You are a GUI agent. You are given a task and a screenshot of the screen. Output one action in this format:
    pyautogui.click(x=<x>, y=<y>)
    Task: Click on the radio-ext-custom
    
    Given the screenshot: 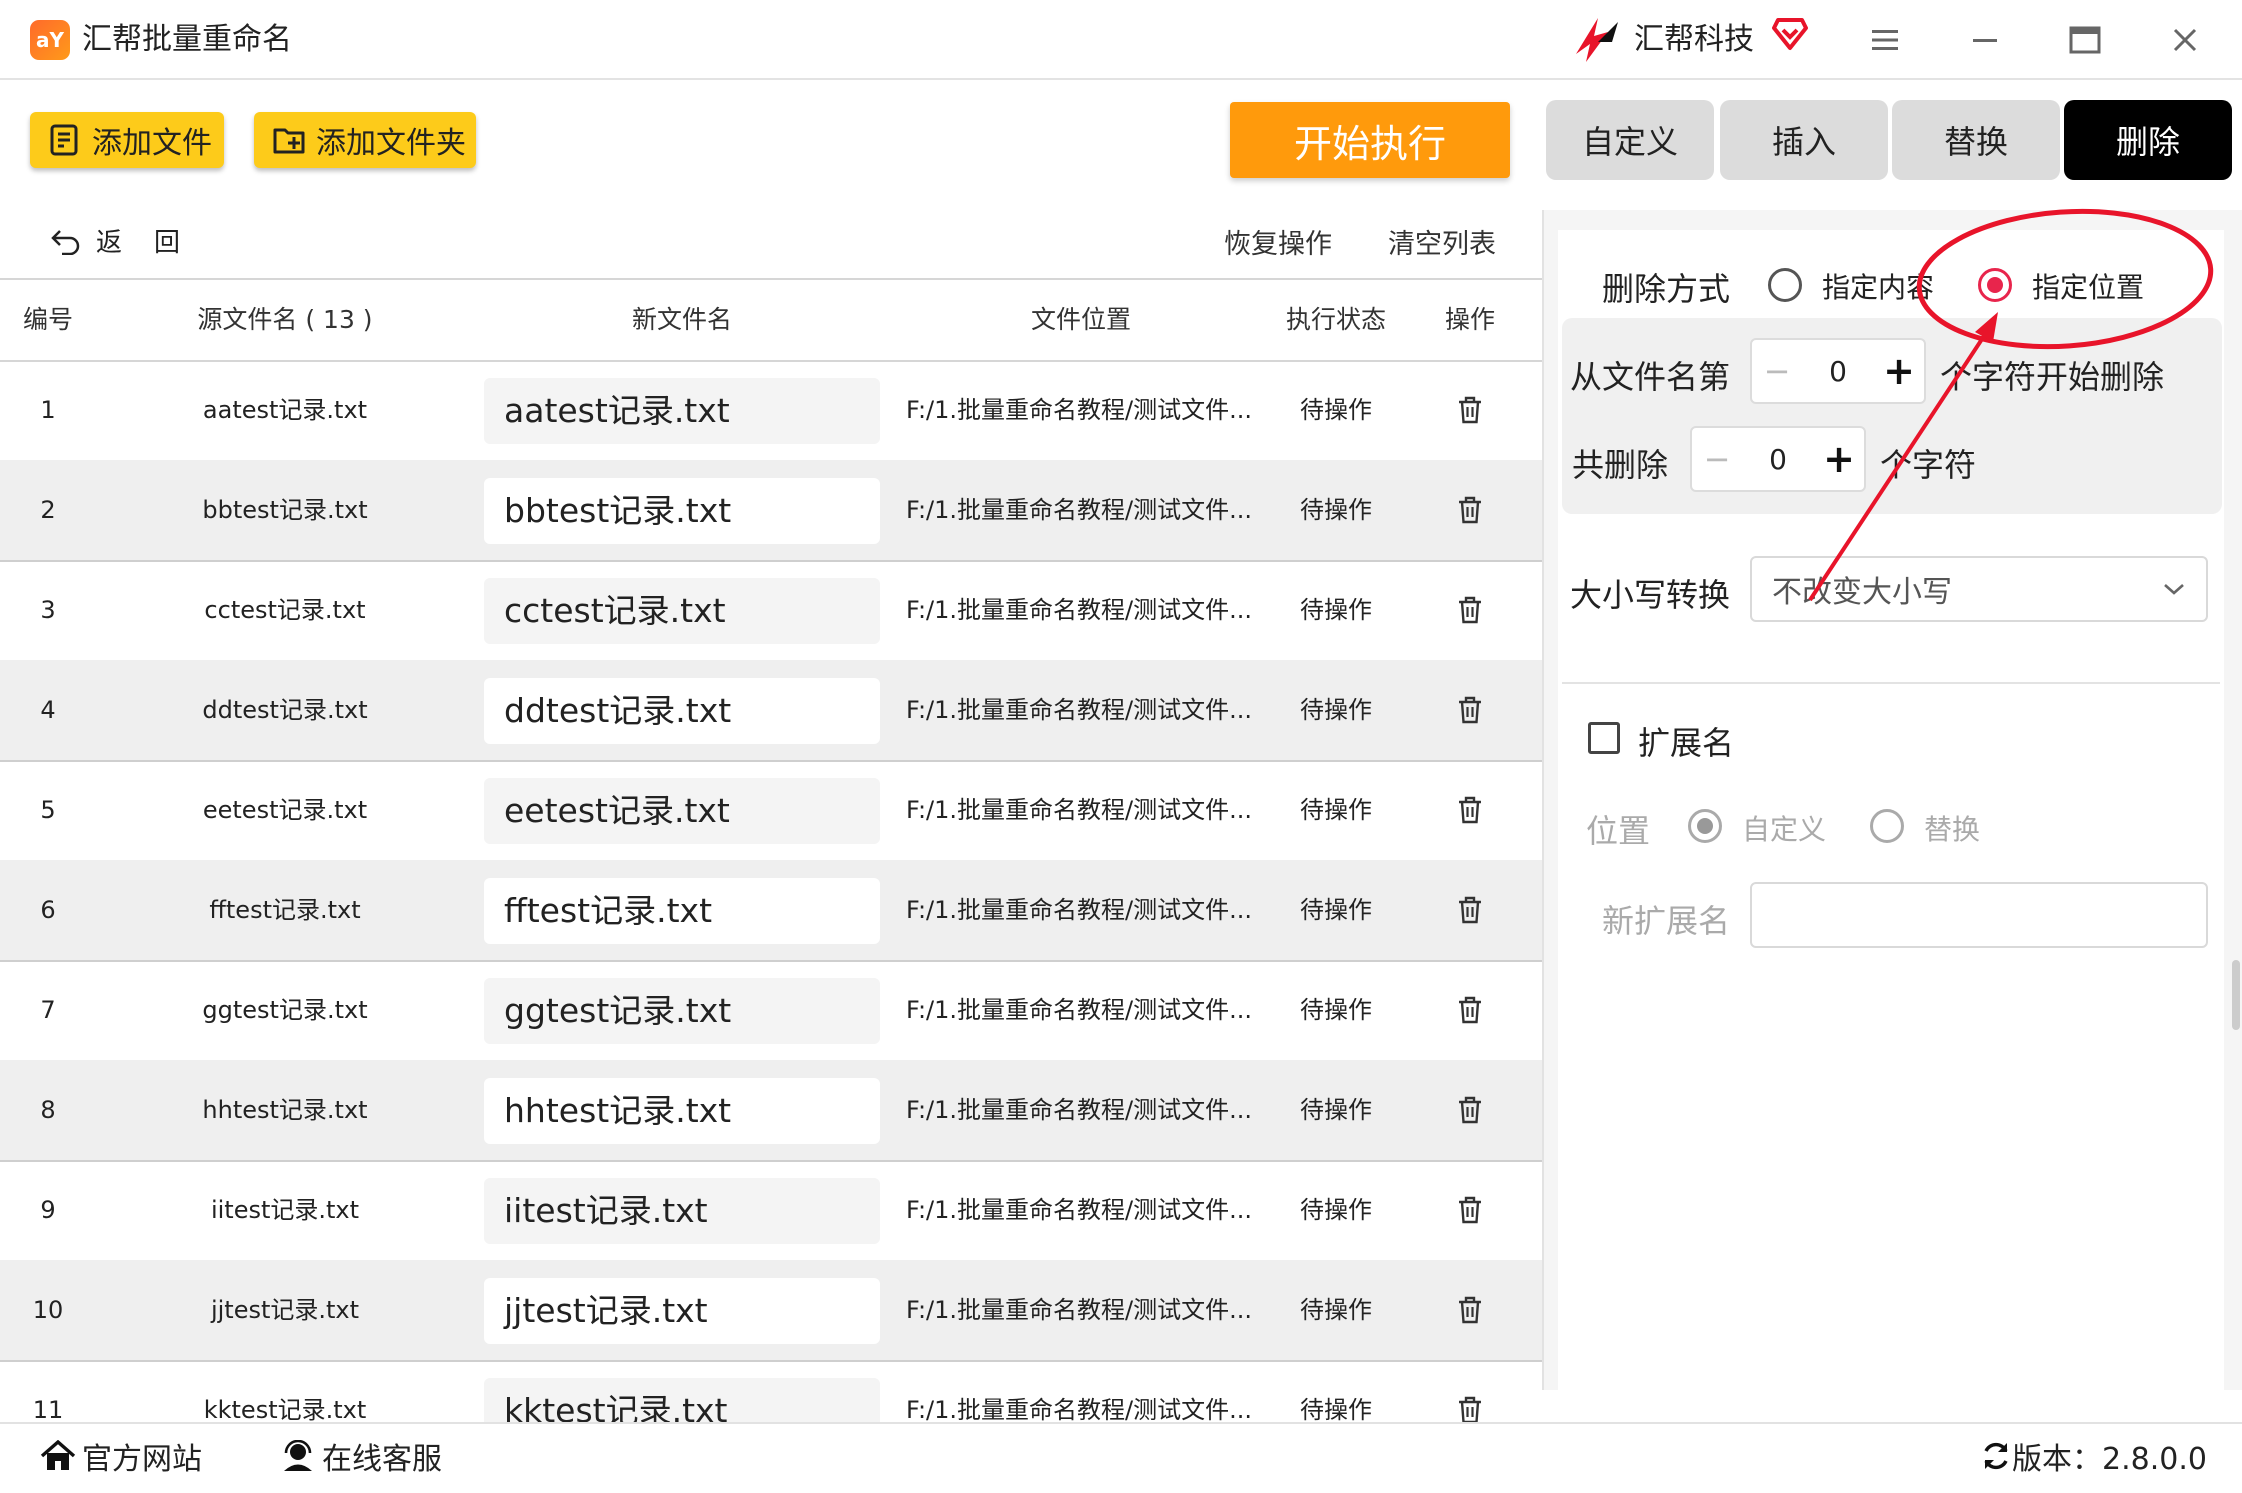 What is the action you would take?
    pyautogui.click(x=1705, y=826)
    